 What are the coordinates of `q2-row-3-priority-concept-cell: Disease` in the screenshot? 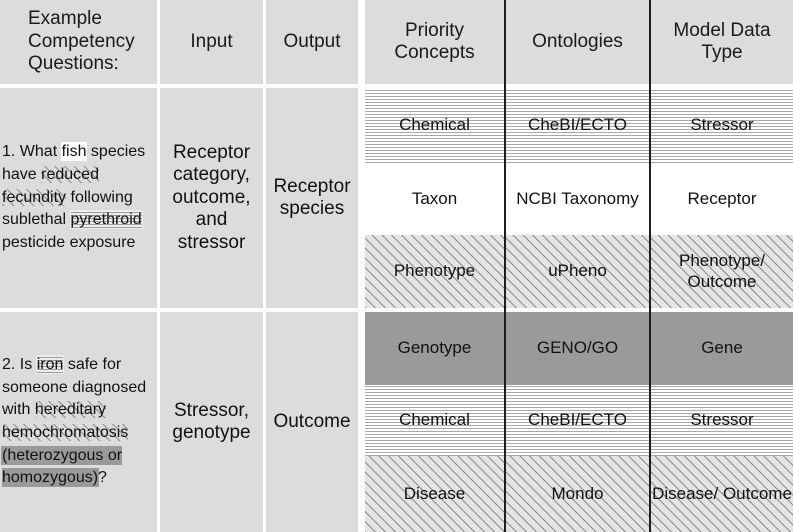 It's located at (434, 494).